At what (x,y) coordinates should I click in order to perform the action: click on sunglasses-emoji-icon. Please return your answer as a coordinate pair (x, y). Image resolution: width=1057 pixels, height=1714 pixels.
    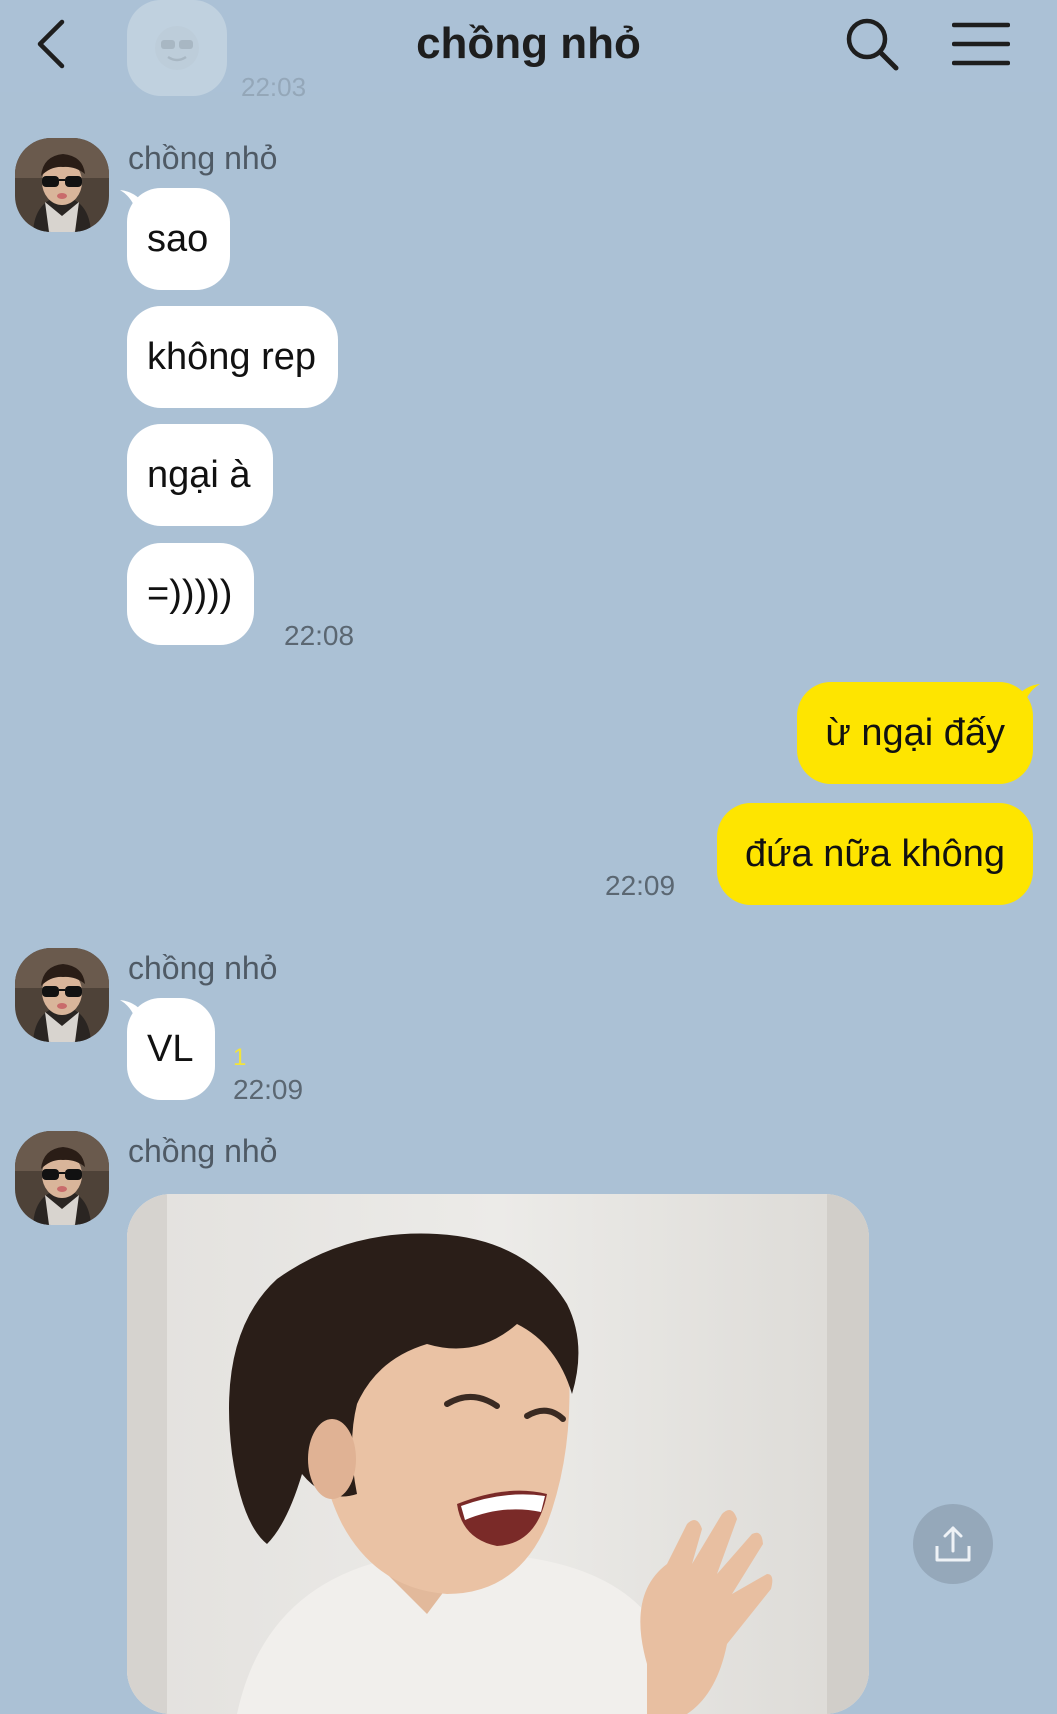
    Looking at the image, I should click on (177, 48).